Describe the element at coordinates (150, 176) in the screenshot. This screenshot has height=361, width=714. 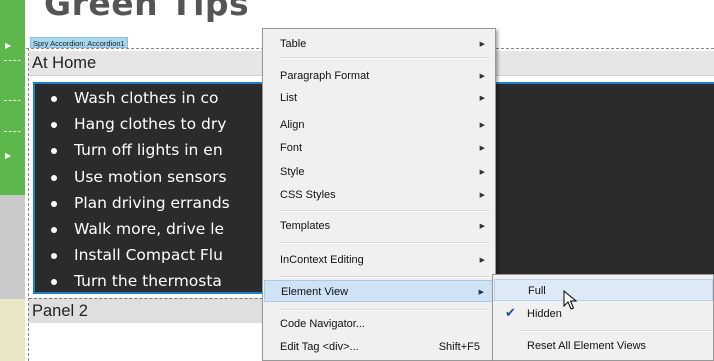
I see `list-item-text: Use motion sensors` at that location.